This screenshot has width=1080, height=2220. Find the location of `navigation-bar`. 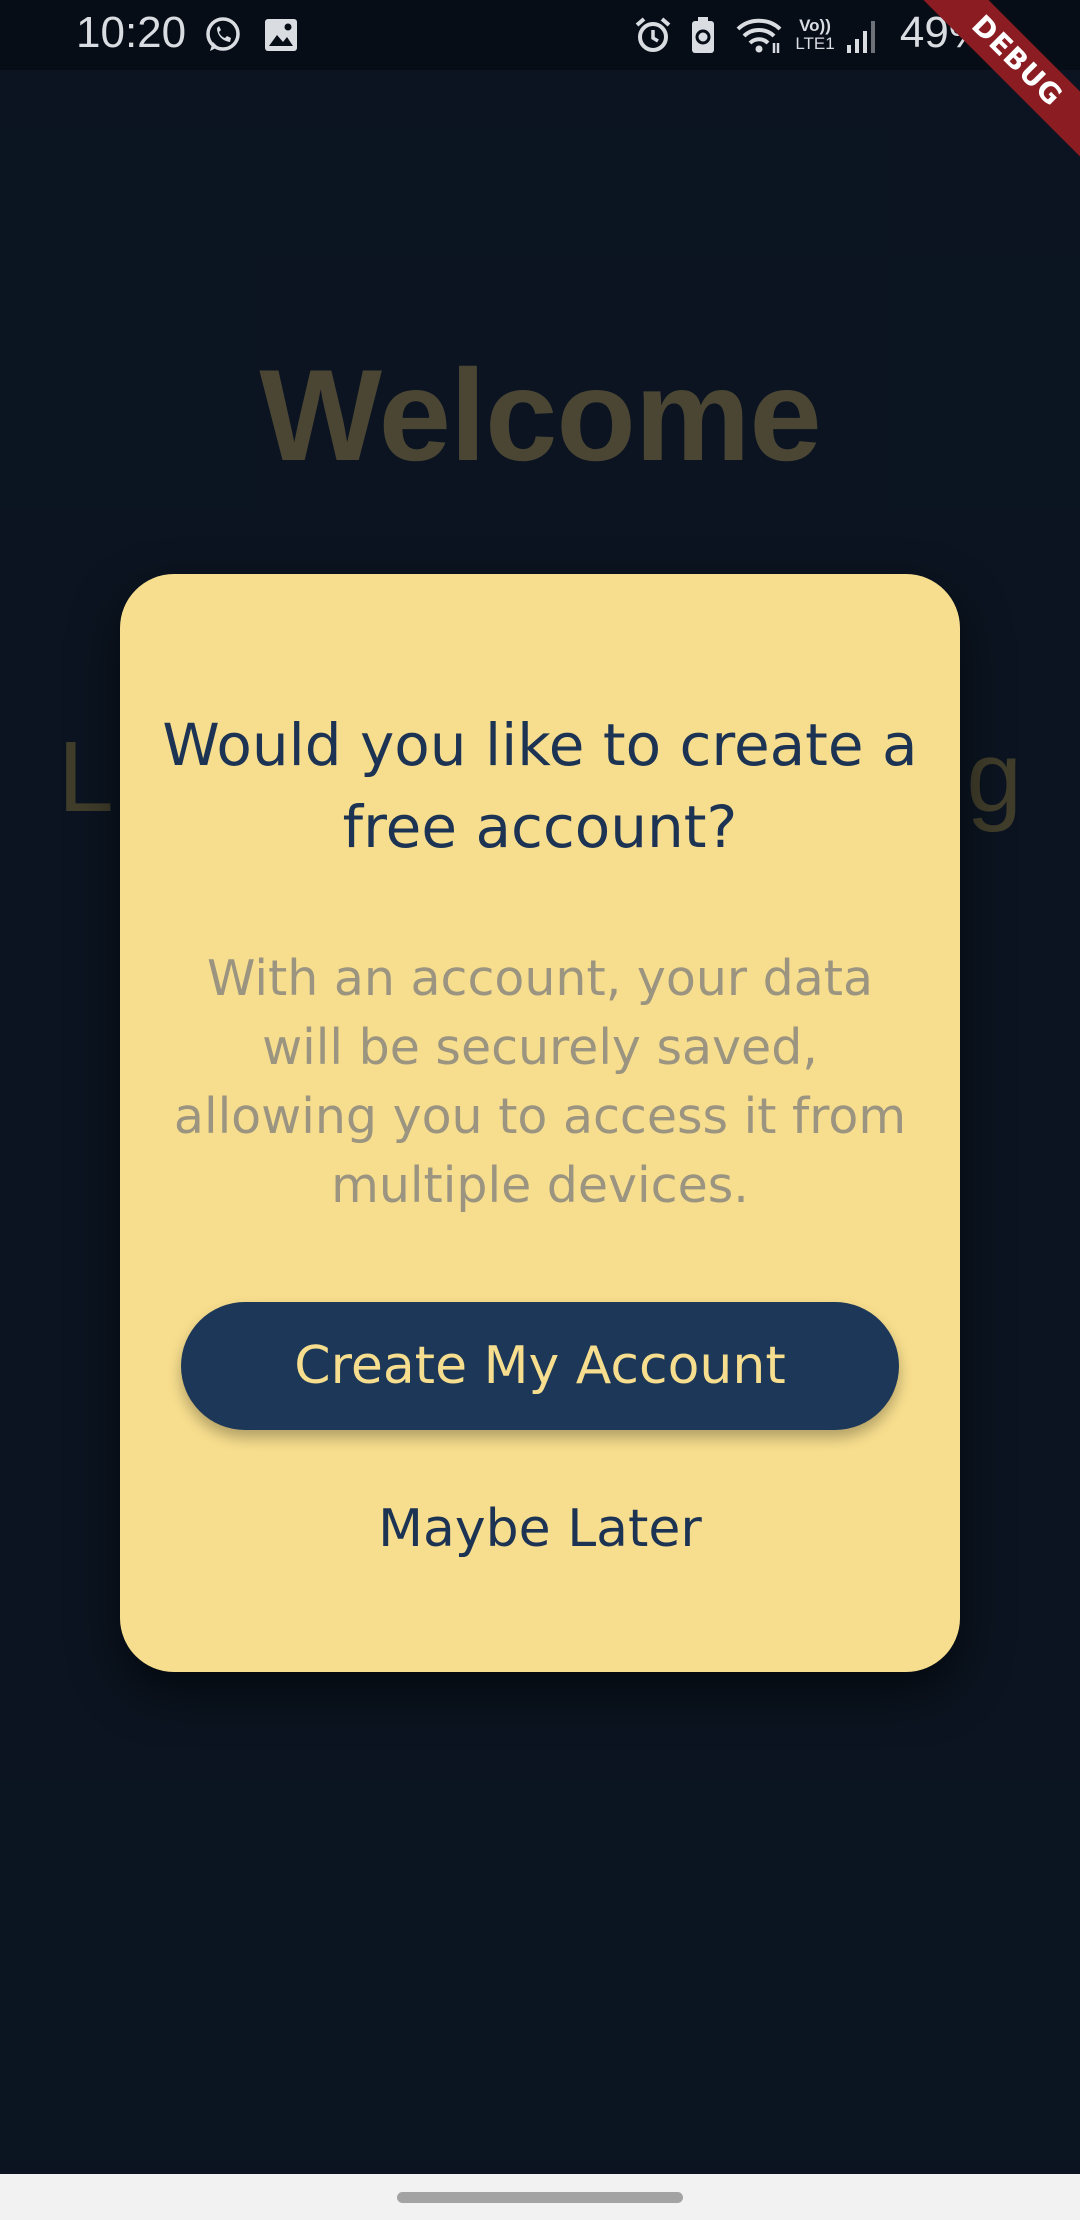

navigation-bar is located at coordinates (540, 2197).